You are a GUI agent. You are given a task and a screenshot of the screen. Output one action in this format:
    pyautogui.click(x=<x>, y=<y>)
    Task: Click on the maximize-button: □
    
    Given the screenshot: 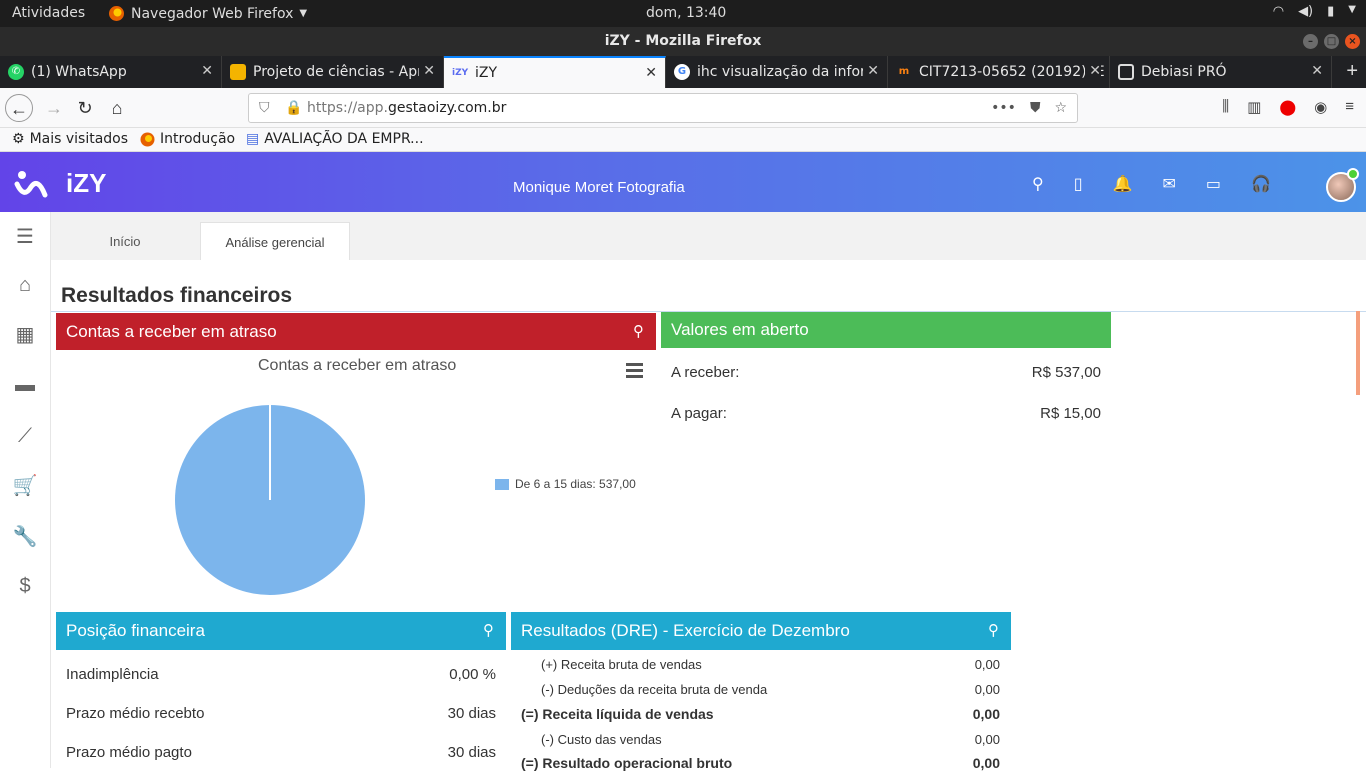 What is the action you would take?
    pyautogui.click(x=1331, y=41)
    